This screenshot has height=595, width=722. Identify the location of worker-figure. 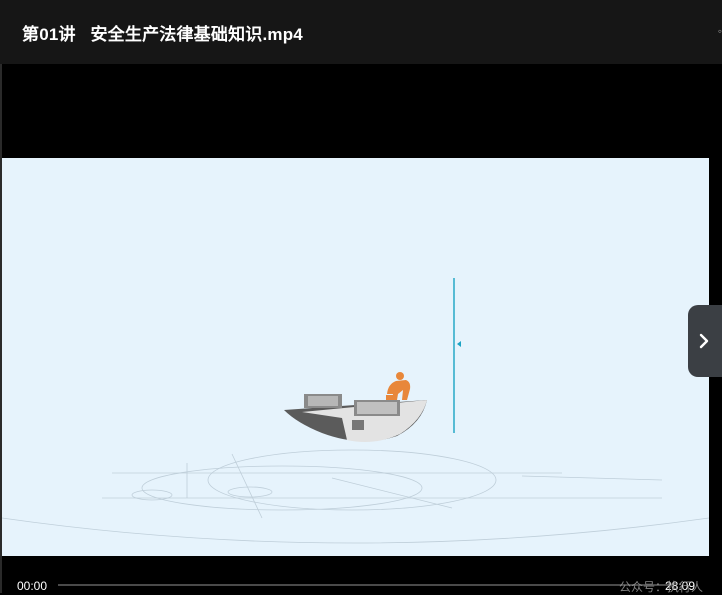
(398, 386).